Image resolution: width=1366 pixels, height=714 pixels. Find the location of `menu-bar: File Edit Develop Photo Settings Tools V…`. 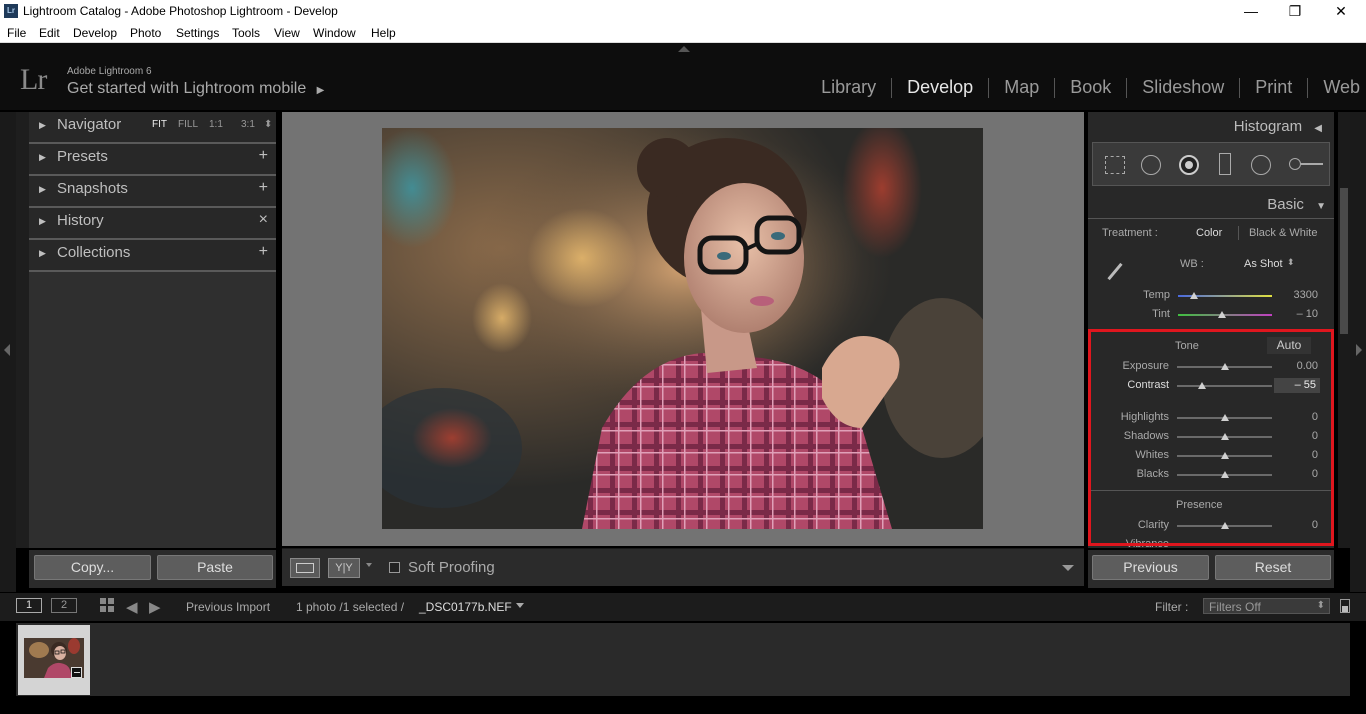

menu-bar: File Edit Develop Photo Settings Tools V… is located at coordinates (683, 33).